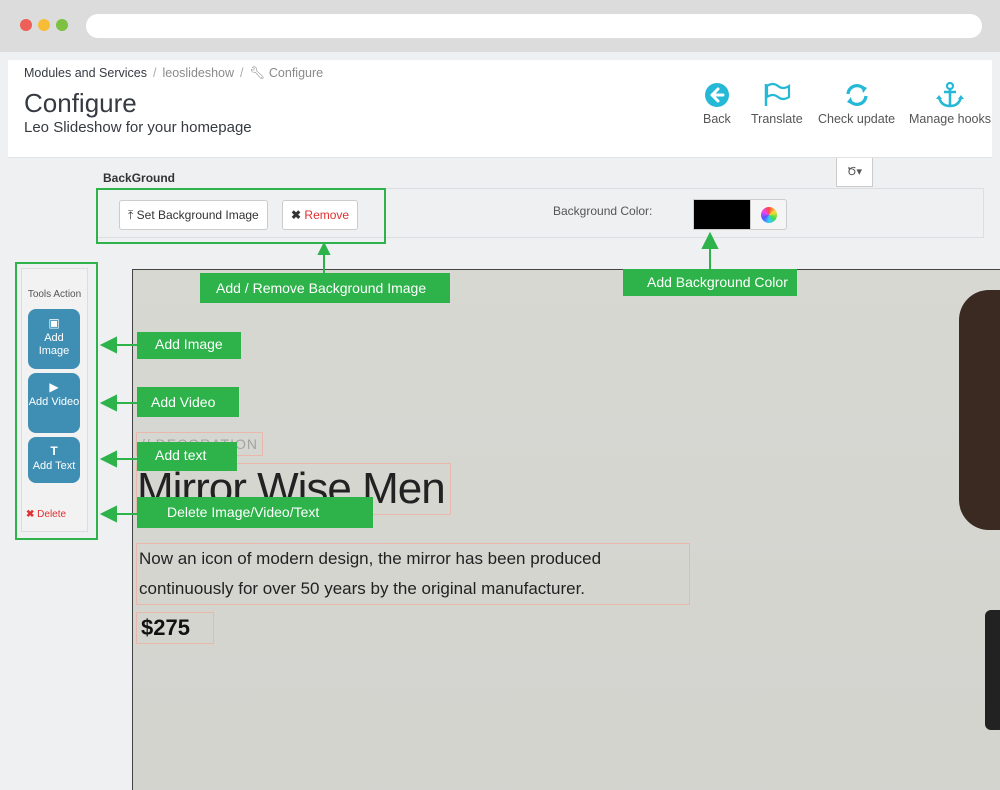  What do you see at coordinates (44, 25) in the screenshot?
I see `minimize-window-dot` at bounding box center [44, 25].